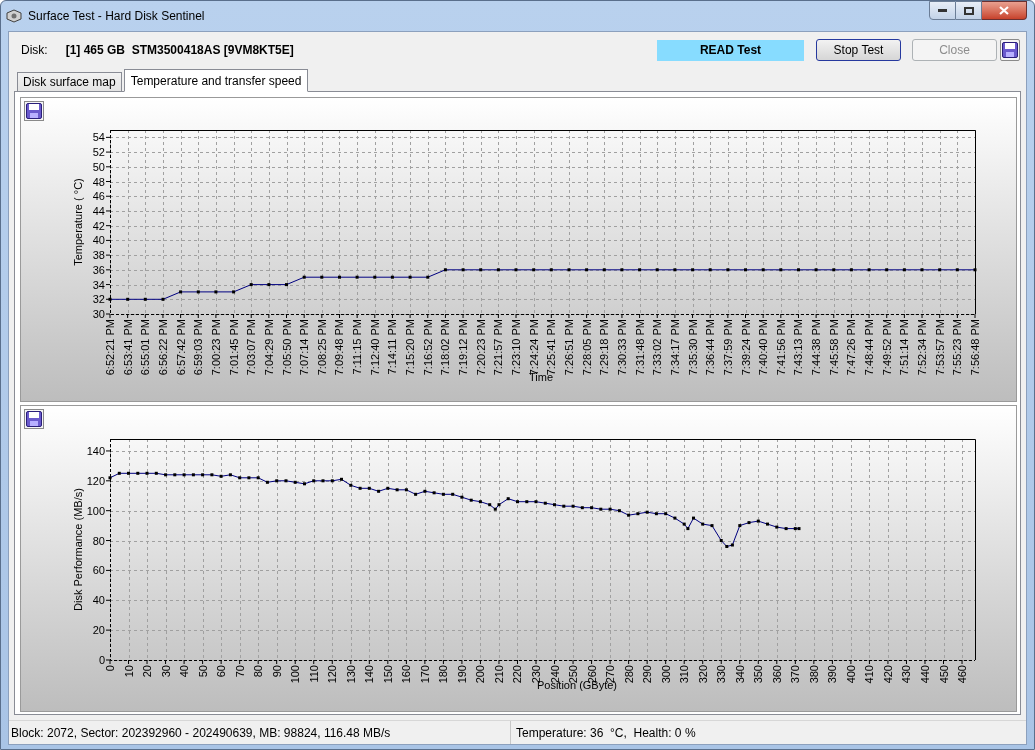 This screenshot has width=1035, height=750. Describe the element at coordinates (78, 549) in the screenshot. I see `axis-title: Disk Performance (MB/s)` at that location.